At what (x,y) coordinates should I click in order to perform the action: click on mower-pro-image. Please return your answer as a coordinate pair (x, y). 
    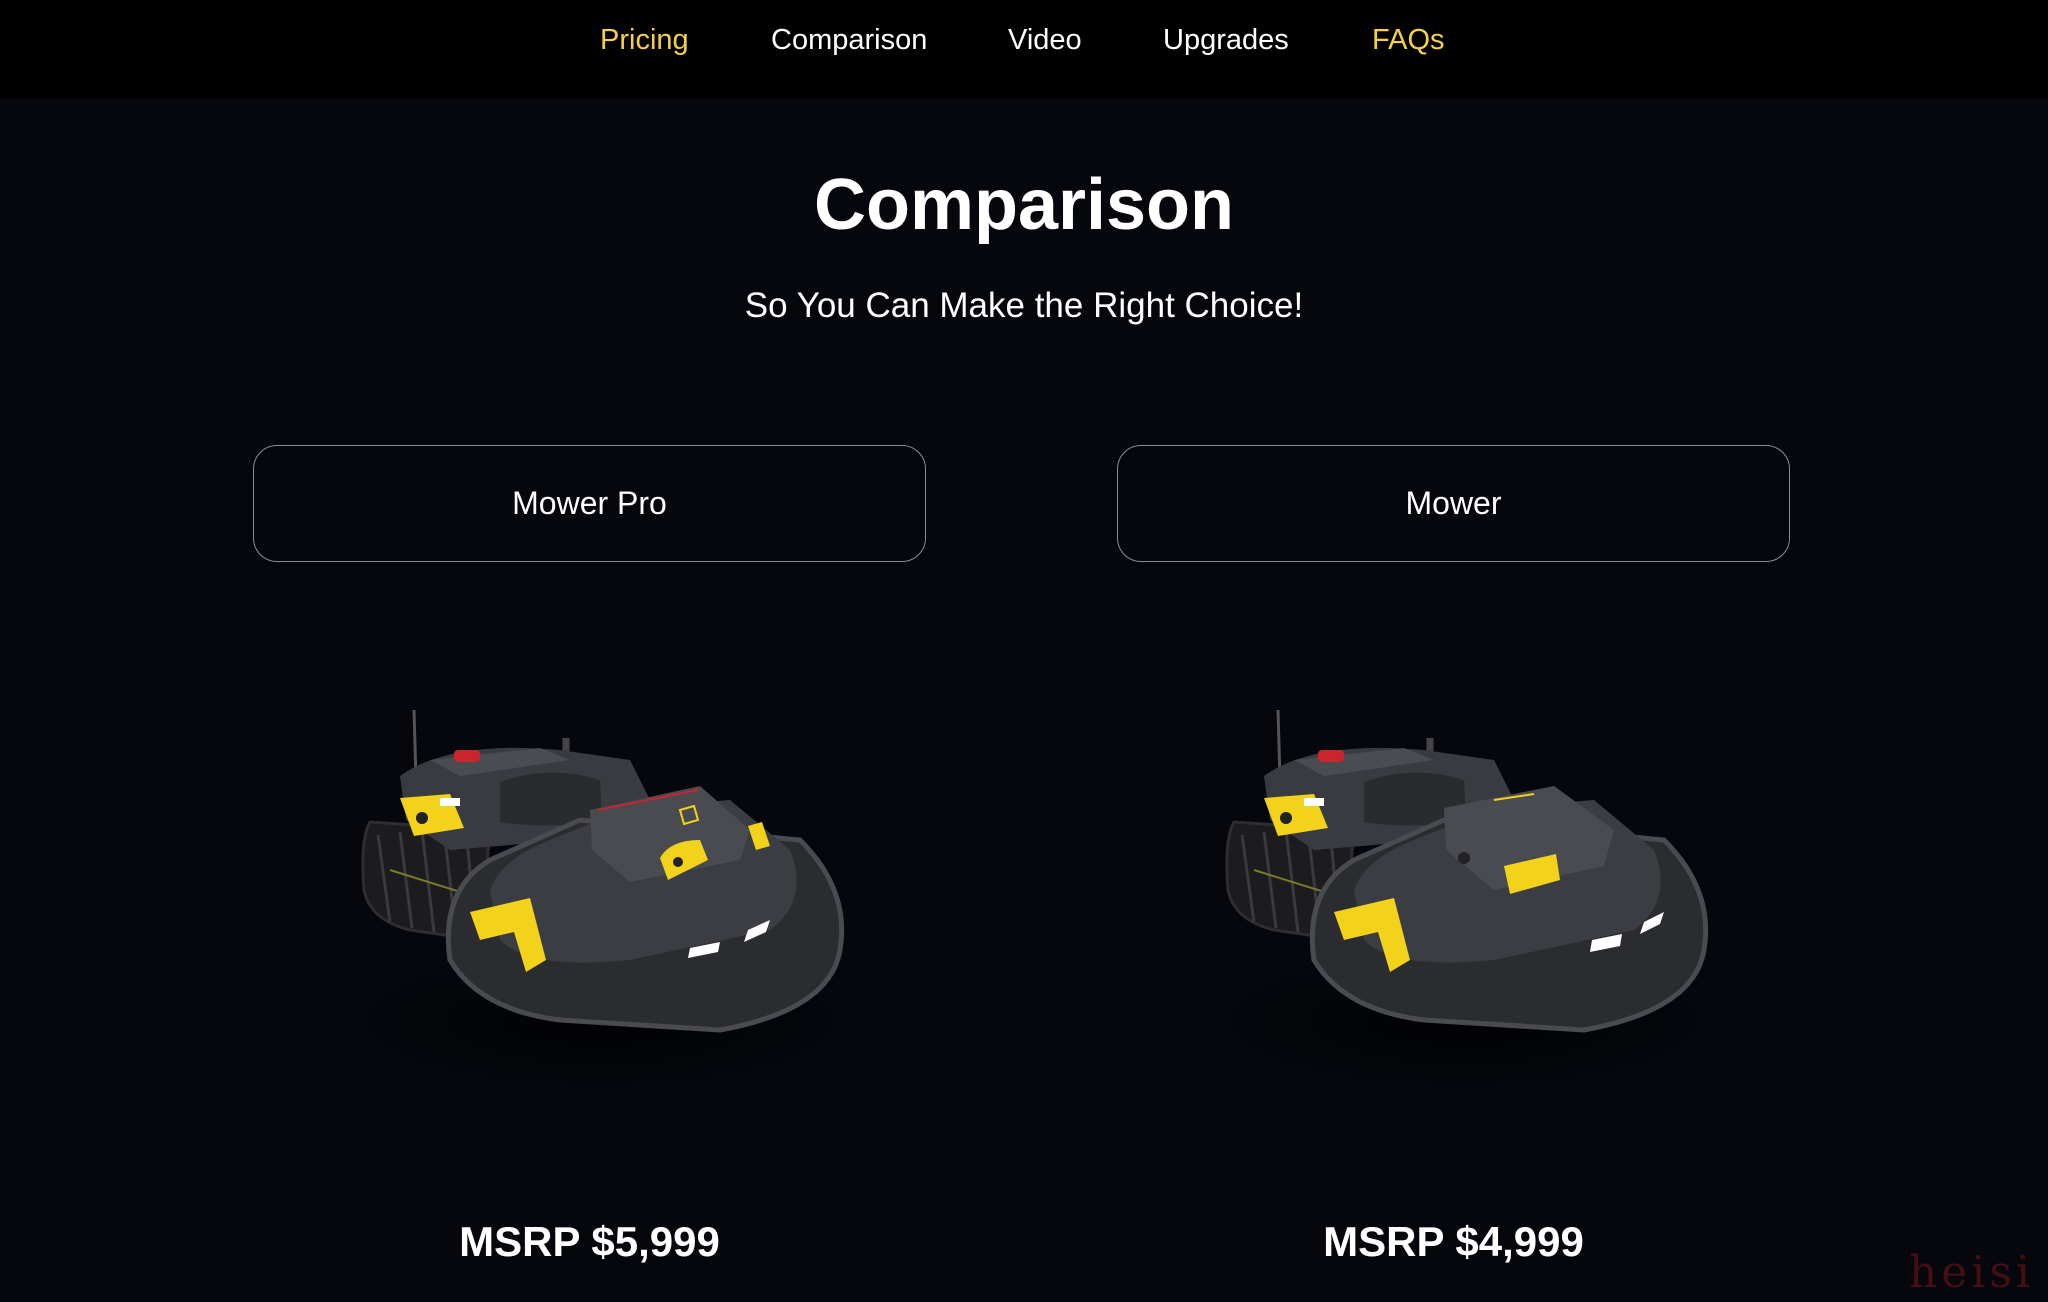
    Looking at the image, I should click on (600, 899).